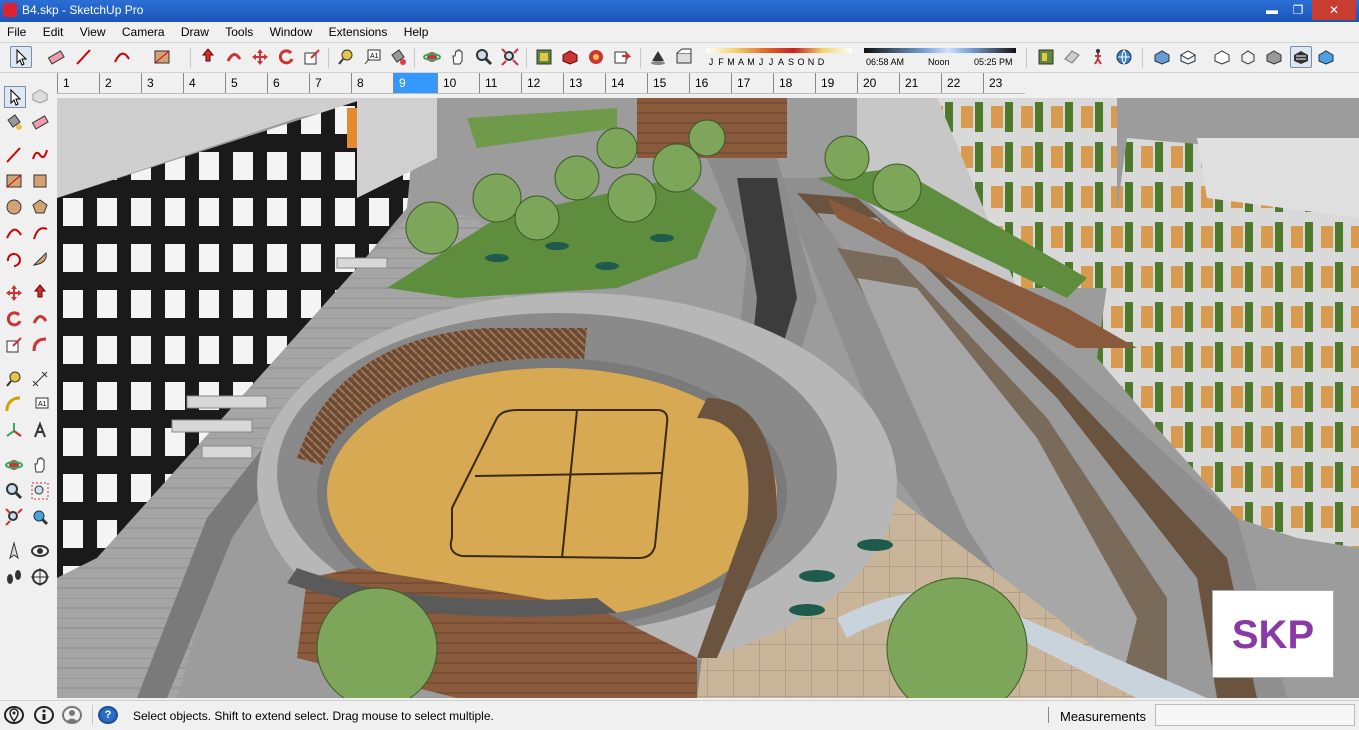 The image size is (1359, 730). I want to click on sketchup-app-icon, so click(10, 10).